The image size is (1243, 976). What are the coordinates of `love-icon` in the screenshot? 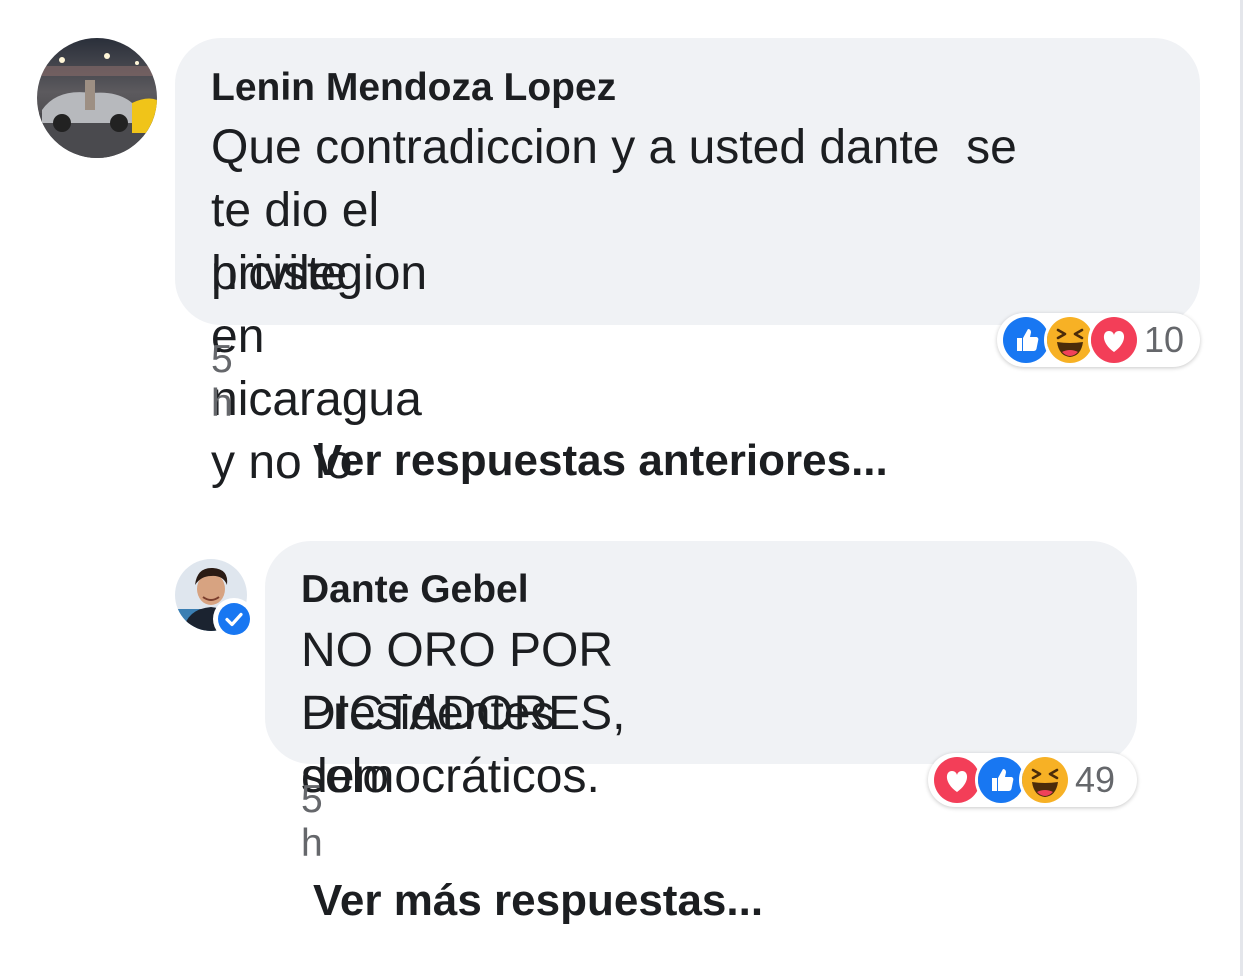 It's located at (1114, 340).